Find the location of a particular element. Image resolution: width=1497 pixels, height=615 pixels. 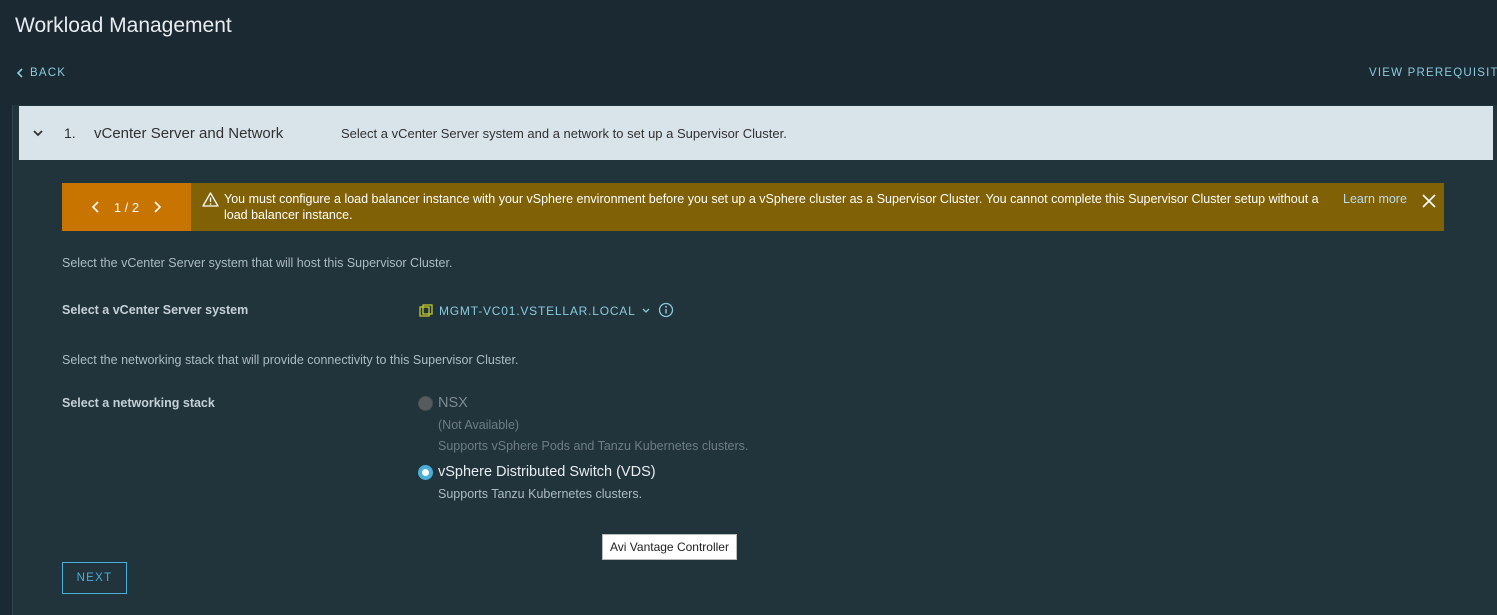

caret-down-icon is located at coordinates (646, 310).